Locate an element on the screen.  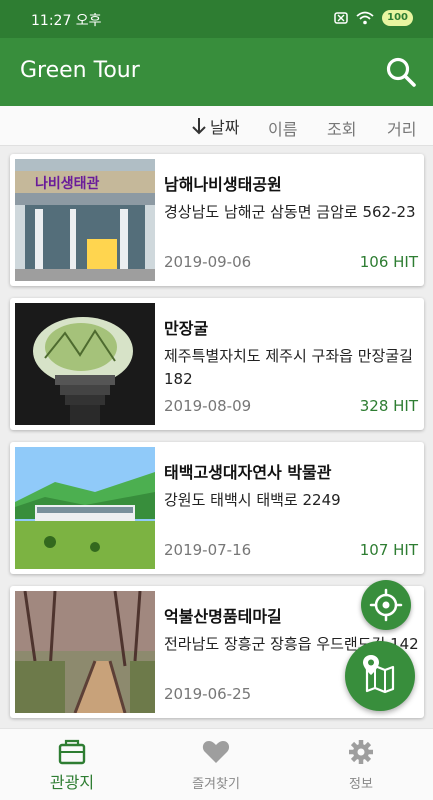
nav-label: 관광지 is located at coordinates (72, 782).